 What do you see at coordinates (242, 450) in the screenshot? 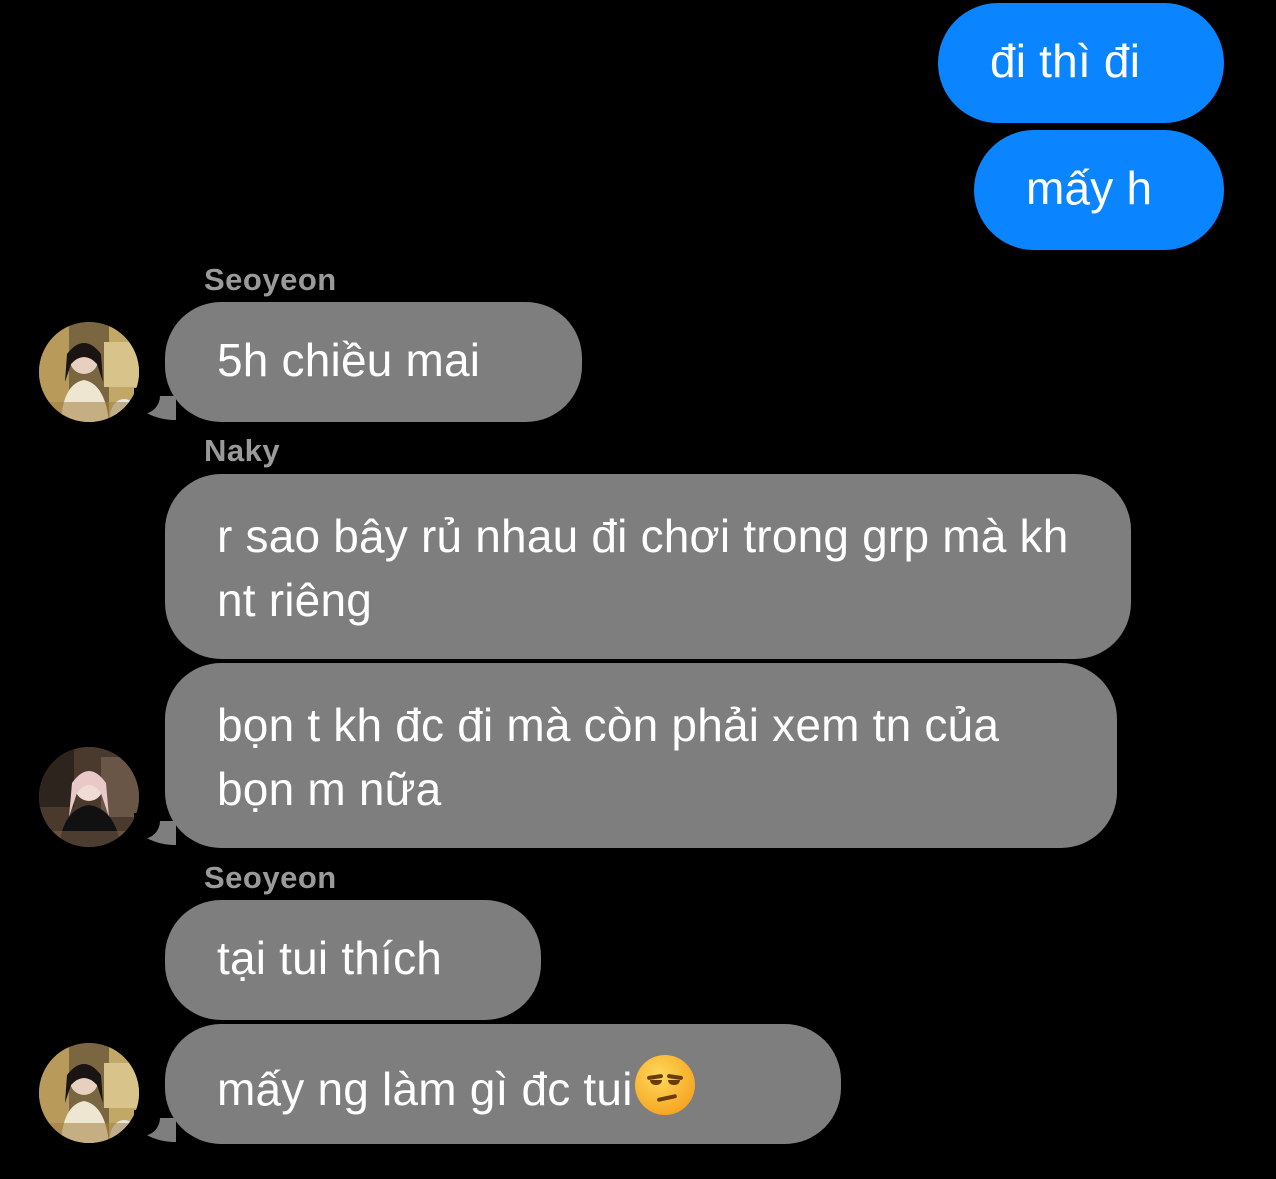
I see `sender-name: Naky` at bounding box center [242, 450].